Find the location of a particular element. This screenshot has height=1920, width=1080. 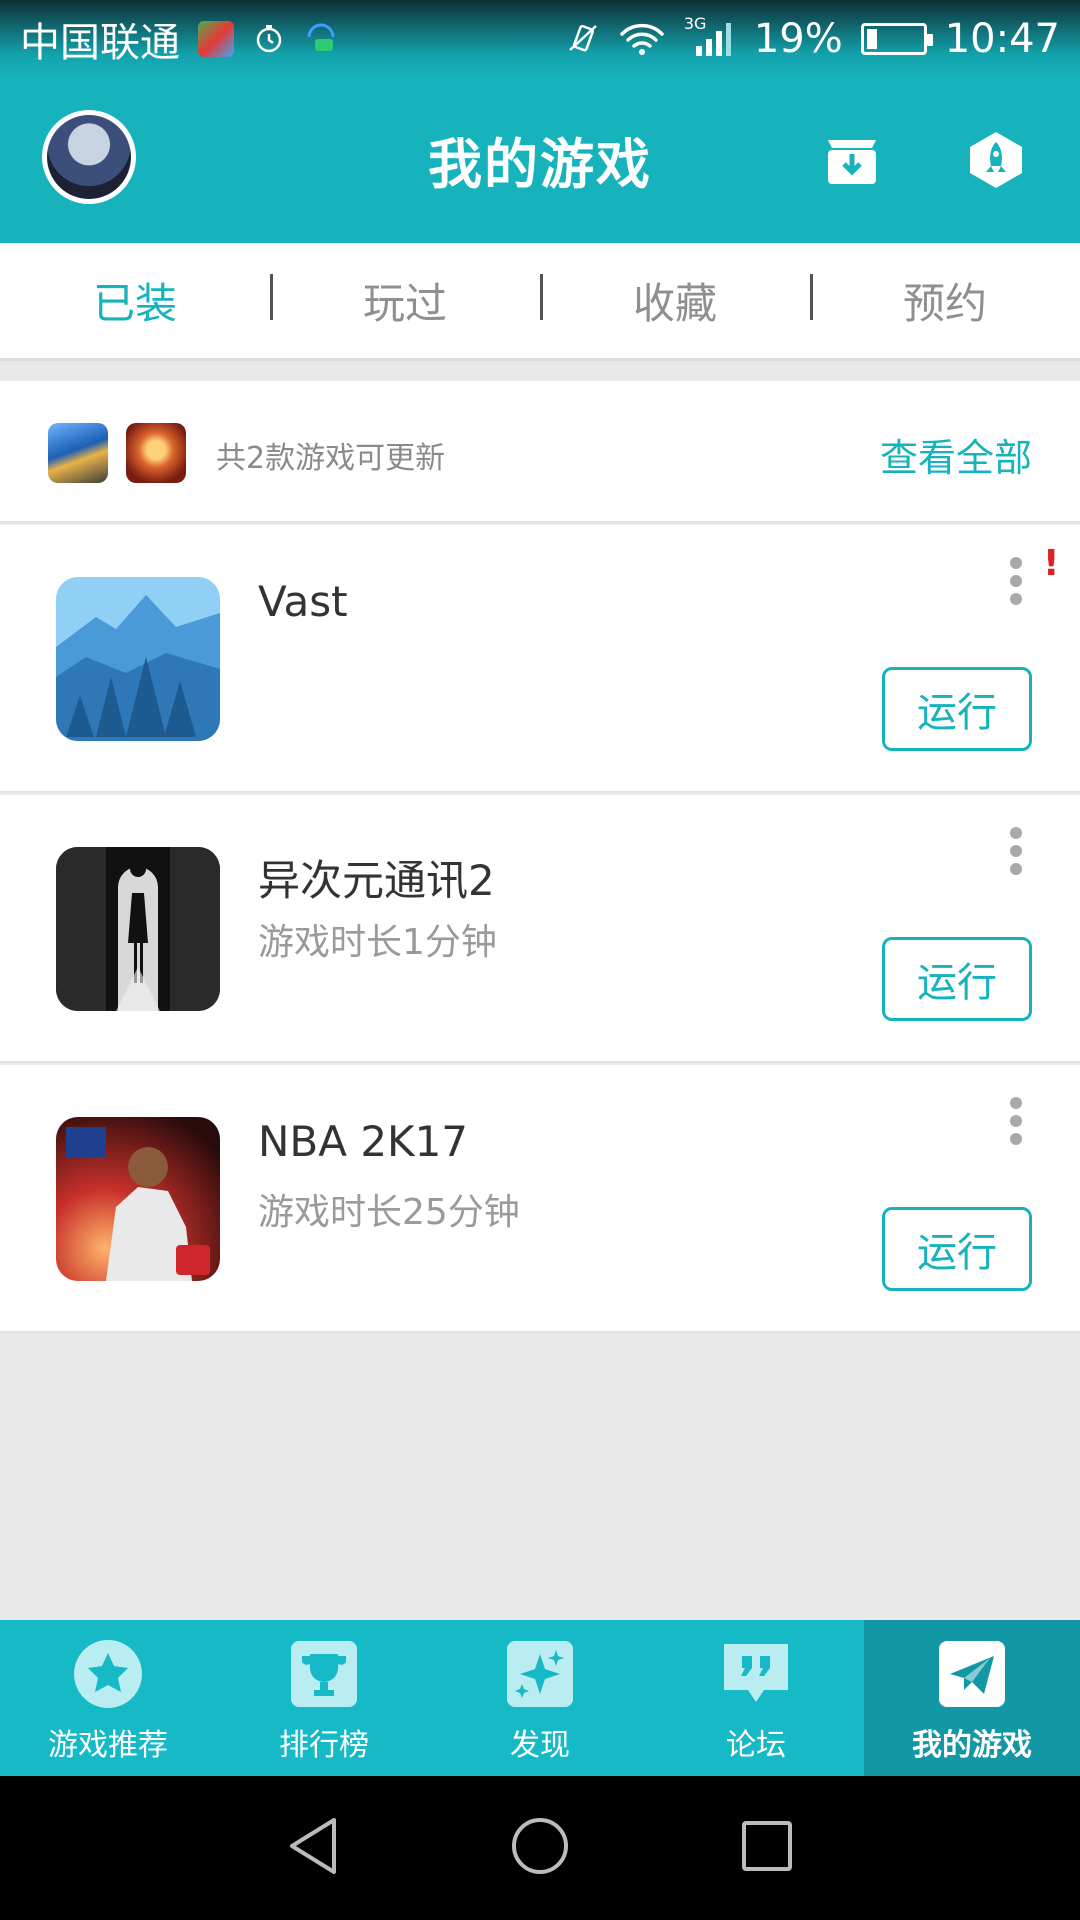

trophy-icon is located at coordinates (324, 1674).